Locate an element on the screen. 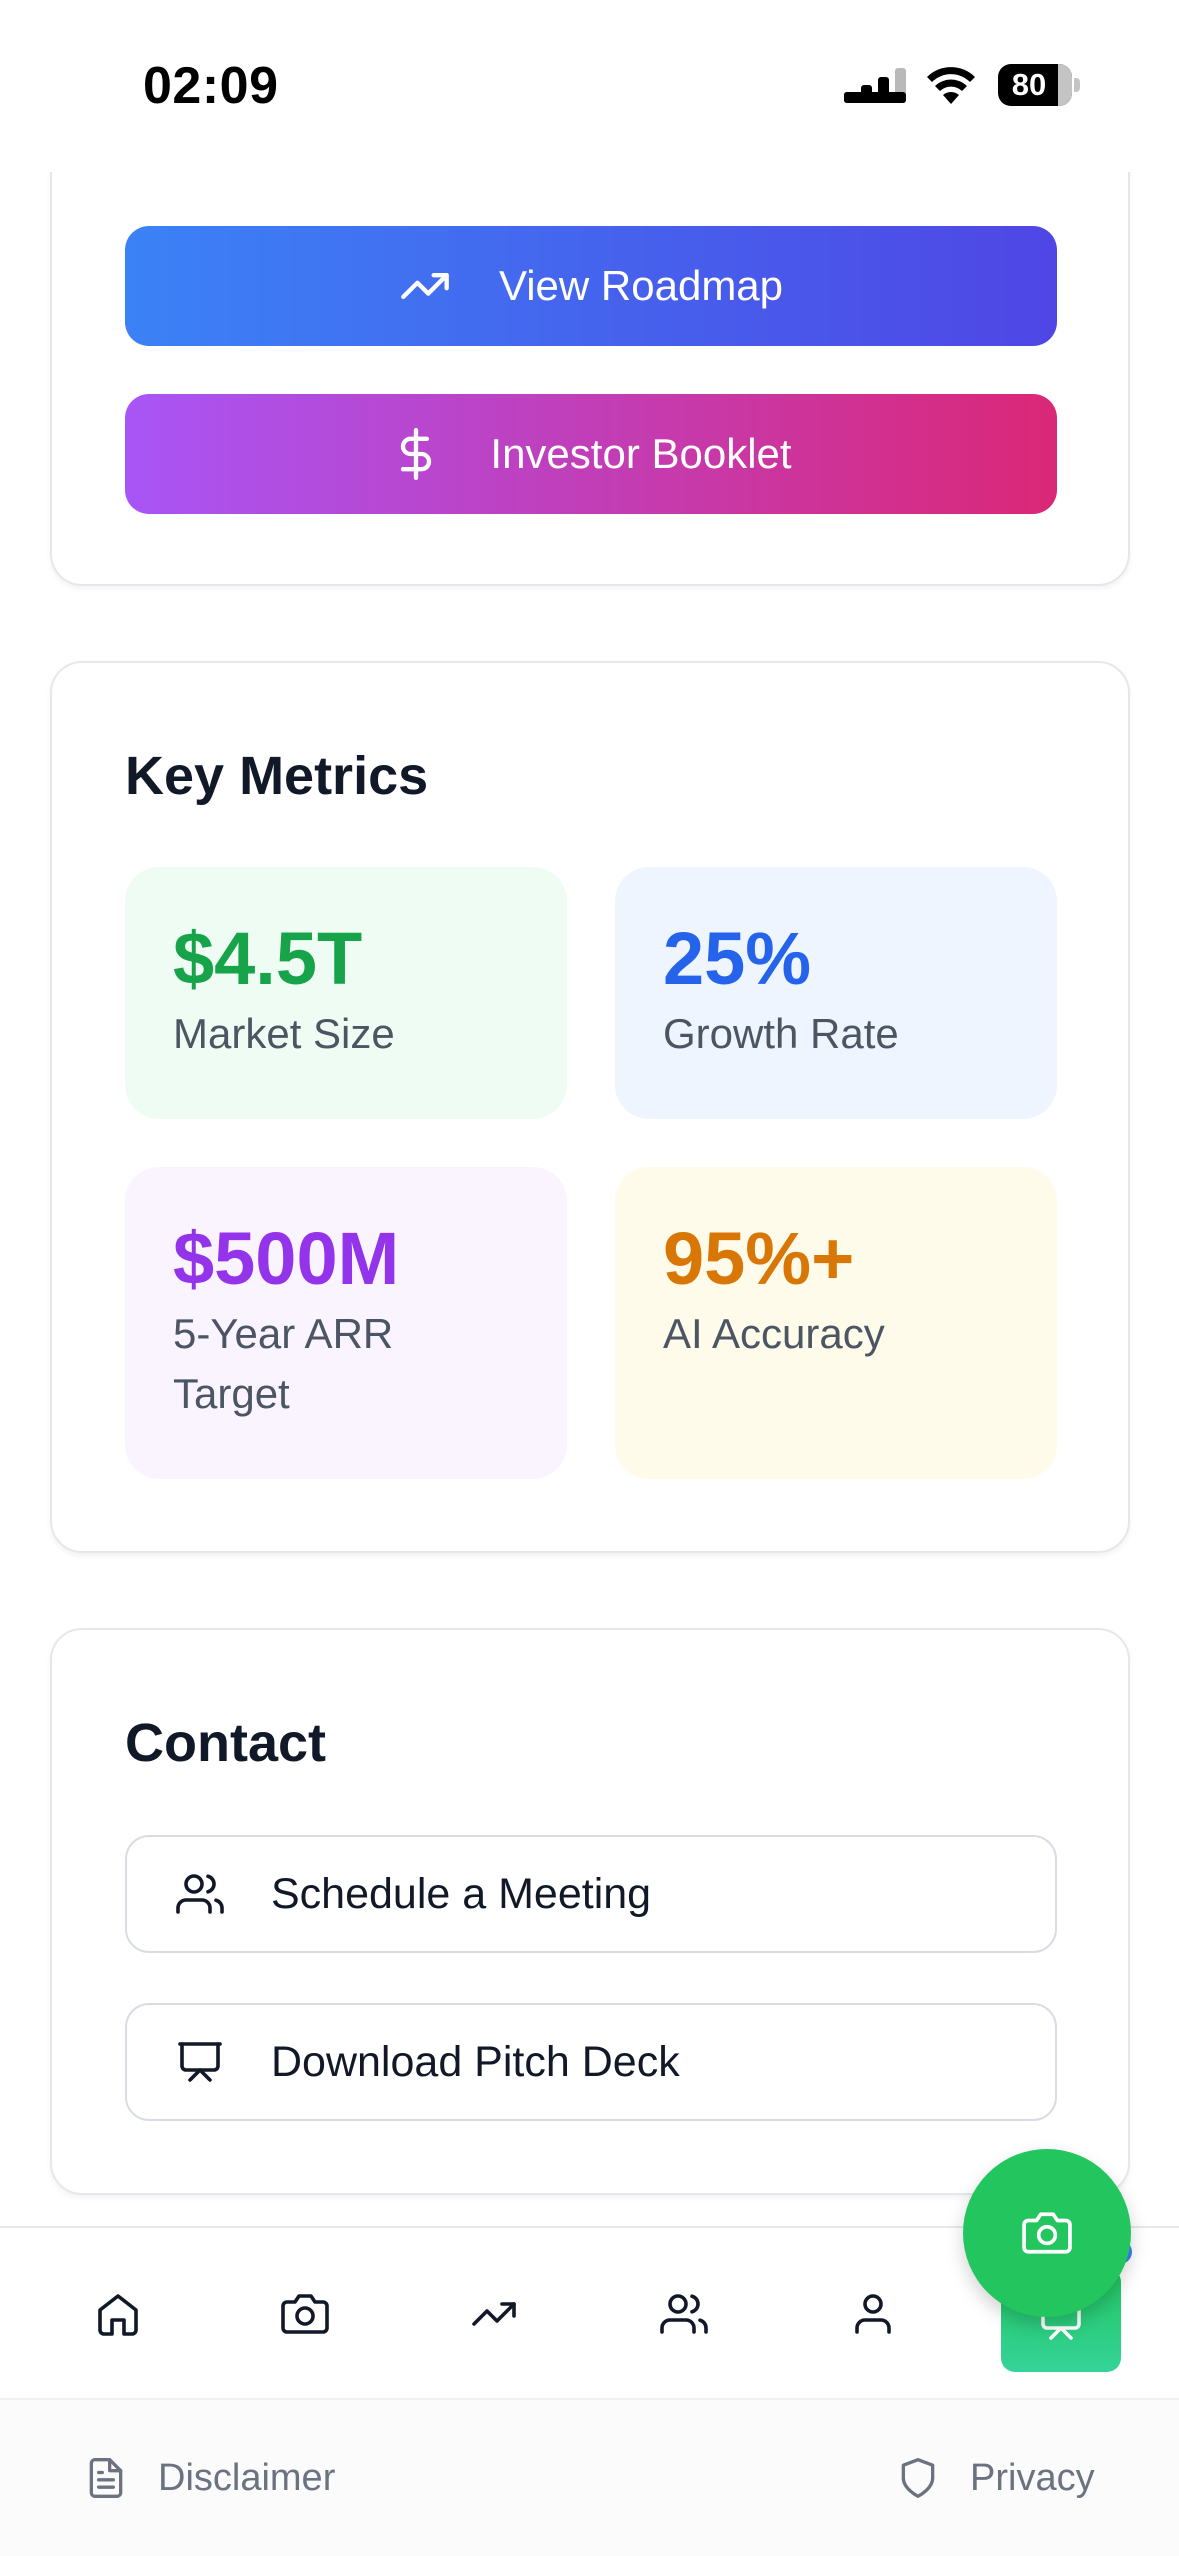 Image resolution: width=1179 pixels, height=2556 pixels. metric-arr-target: $500M 5-Year ARR Target is located at coordinates (346, 1323).